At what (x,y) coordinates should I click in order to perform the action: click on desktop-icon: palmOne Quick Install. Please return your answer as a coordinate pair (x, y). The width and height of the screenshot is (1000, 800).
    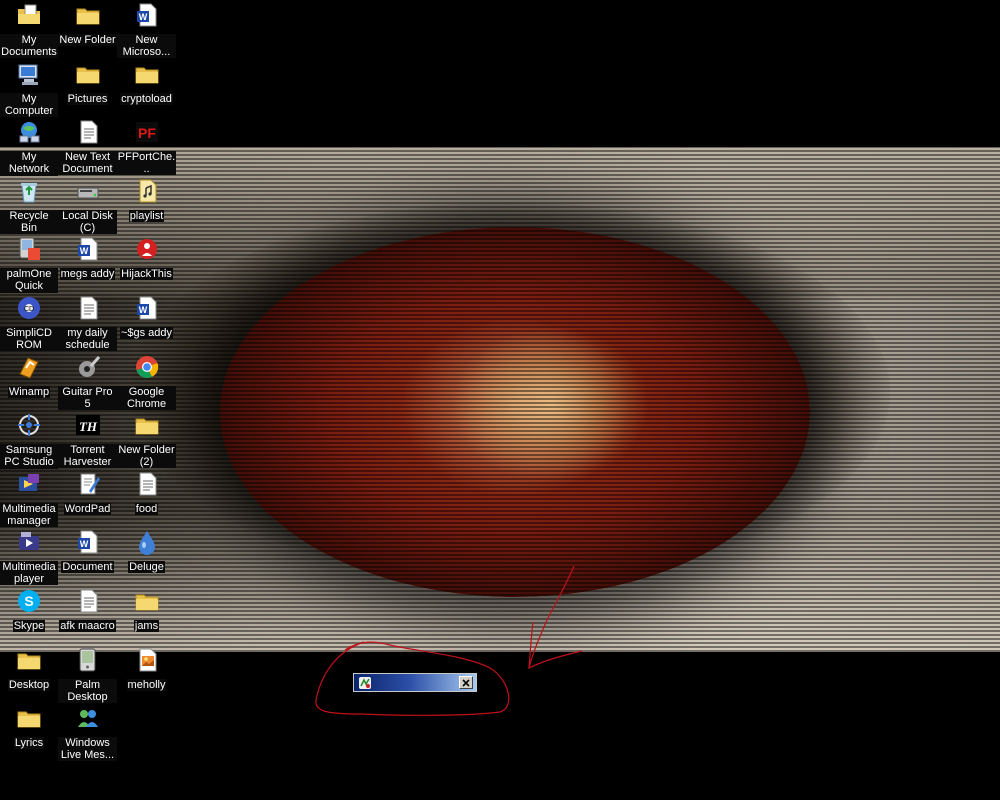
    Looking at the image, I should click on (29, 263).